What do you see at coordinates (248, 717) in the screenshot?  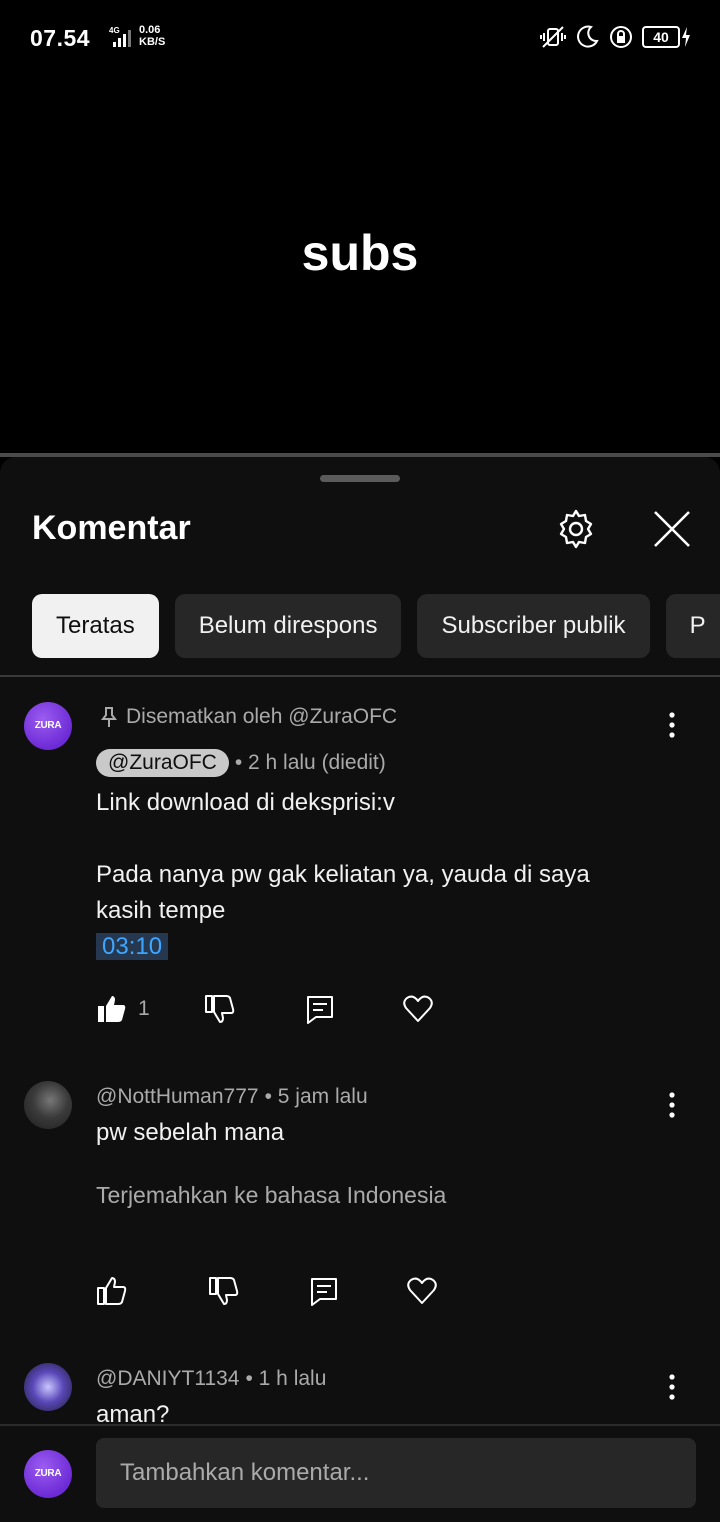 I see `pinned-label: Disematkan oleh @ZuraOFC` at bounding box center [248, 717].